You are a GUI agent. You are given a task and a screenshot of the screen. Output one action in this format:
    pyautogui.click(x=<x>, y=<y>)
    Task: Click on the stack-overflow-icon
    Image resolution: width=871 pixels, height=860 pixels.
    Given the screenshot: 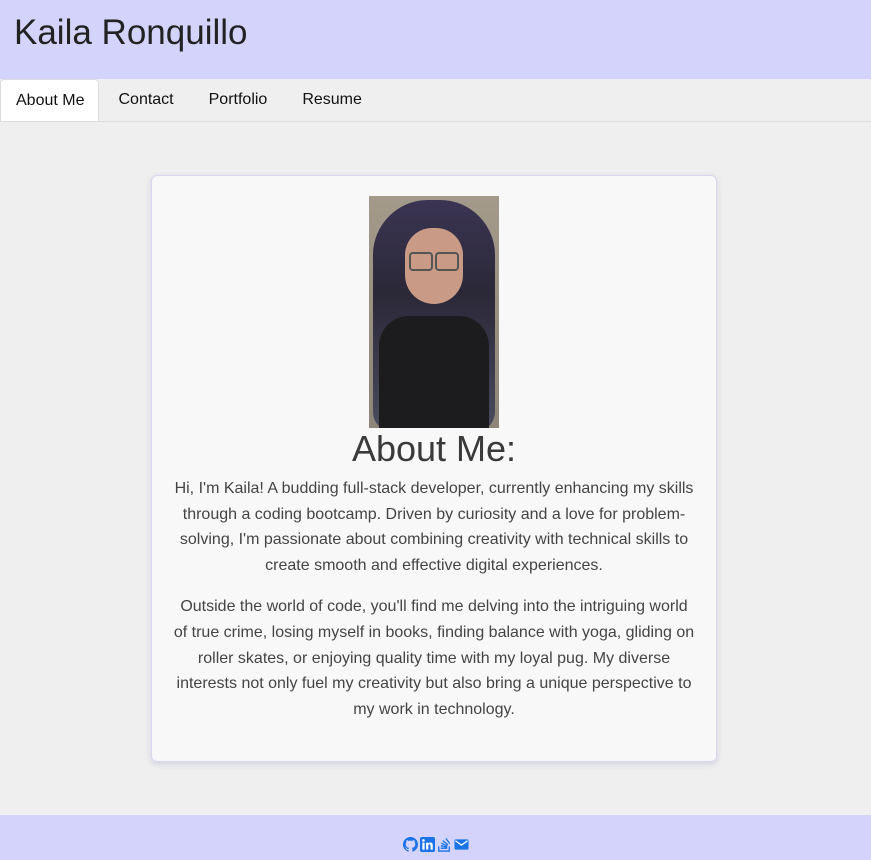 What is the action you would take?
    pyautogui.click(x=444, y=844)
    